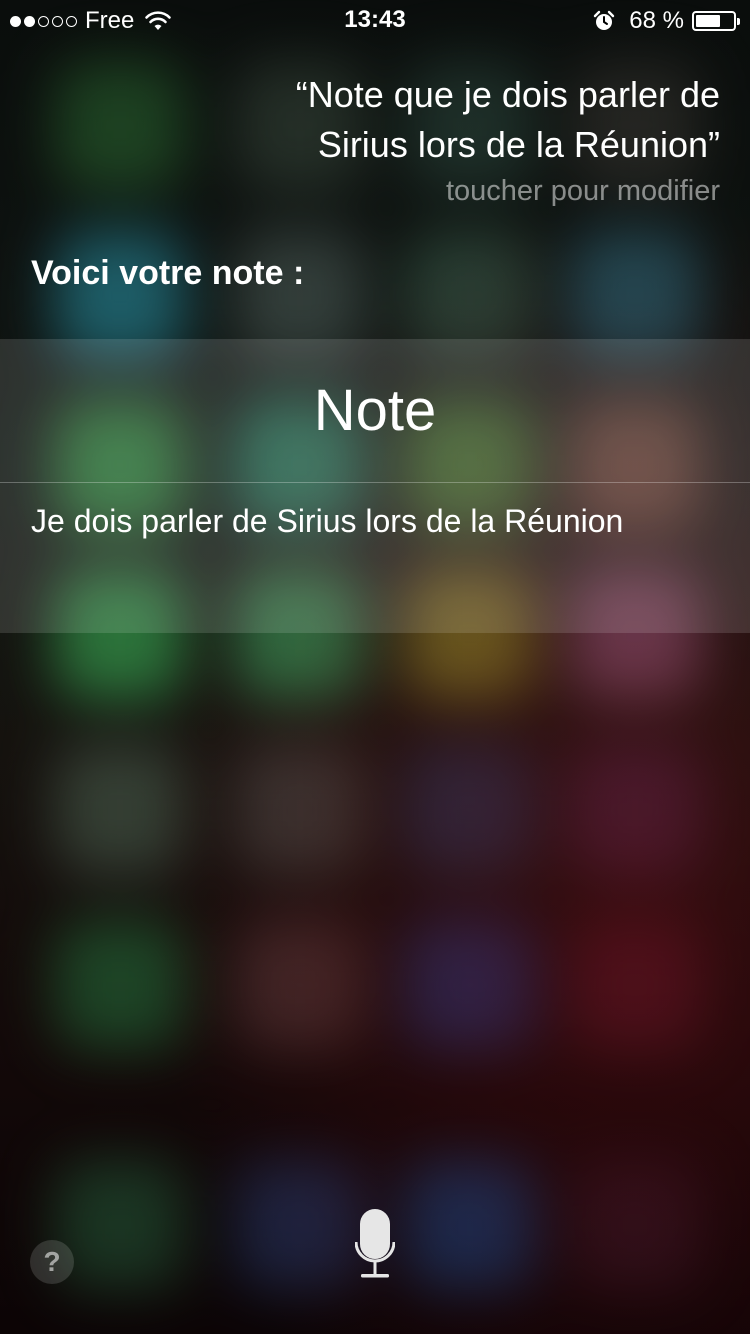  I want to click on help-button: ?, so click(52, 1262).